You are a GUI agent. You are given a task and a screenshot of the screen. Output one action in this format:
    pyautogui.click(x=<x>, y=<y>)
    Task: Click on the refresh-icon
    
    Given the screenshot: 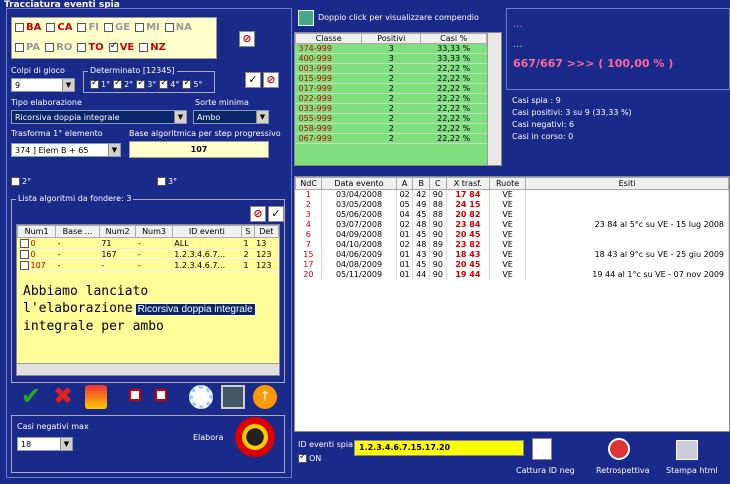 What is the action you would take?
    pyautogui.click(x=201, y=397)
    